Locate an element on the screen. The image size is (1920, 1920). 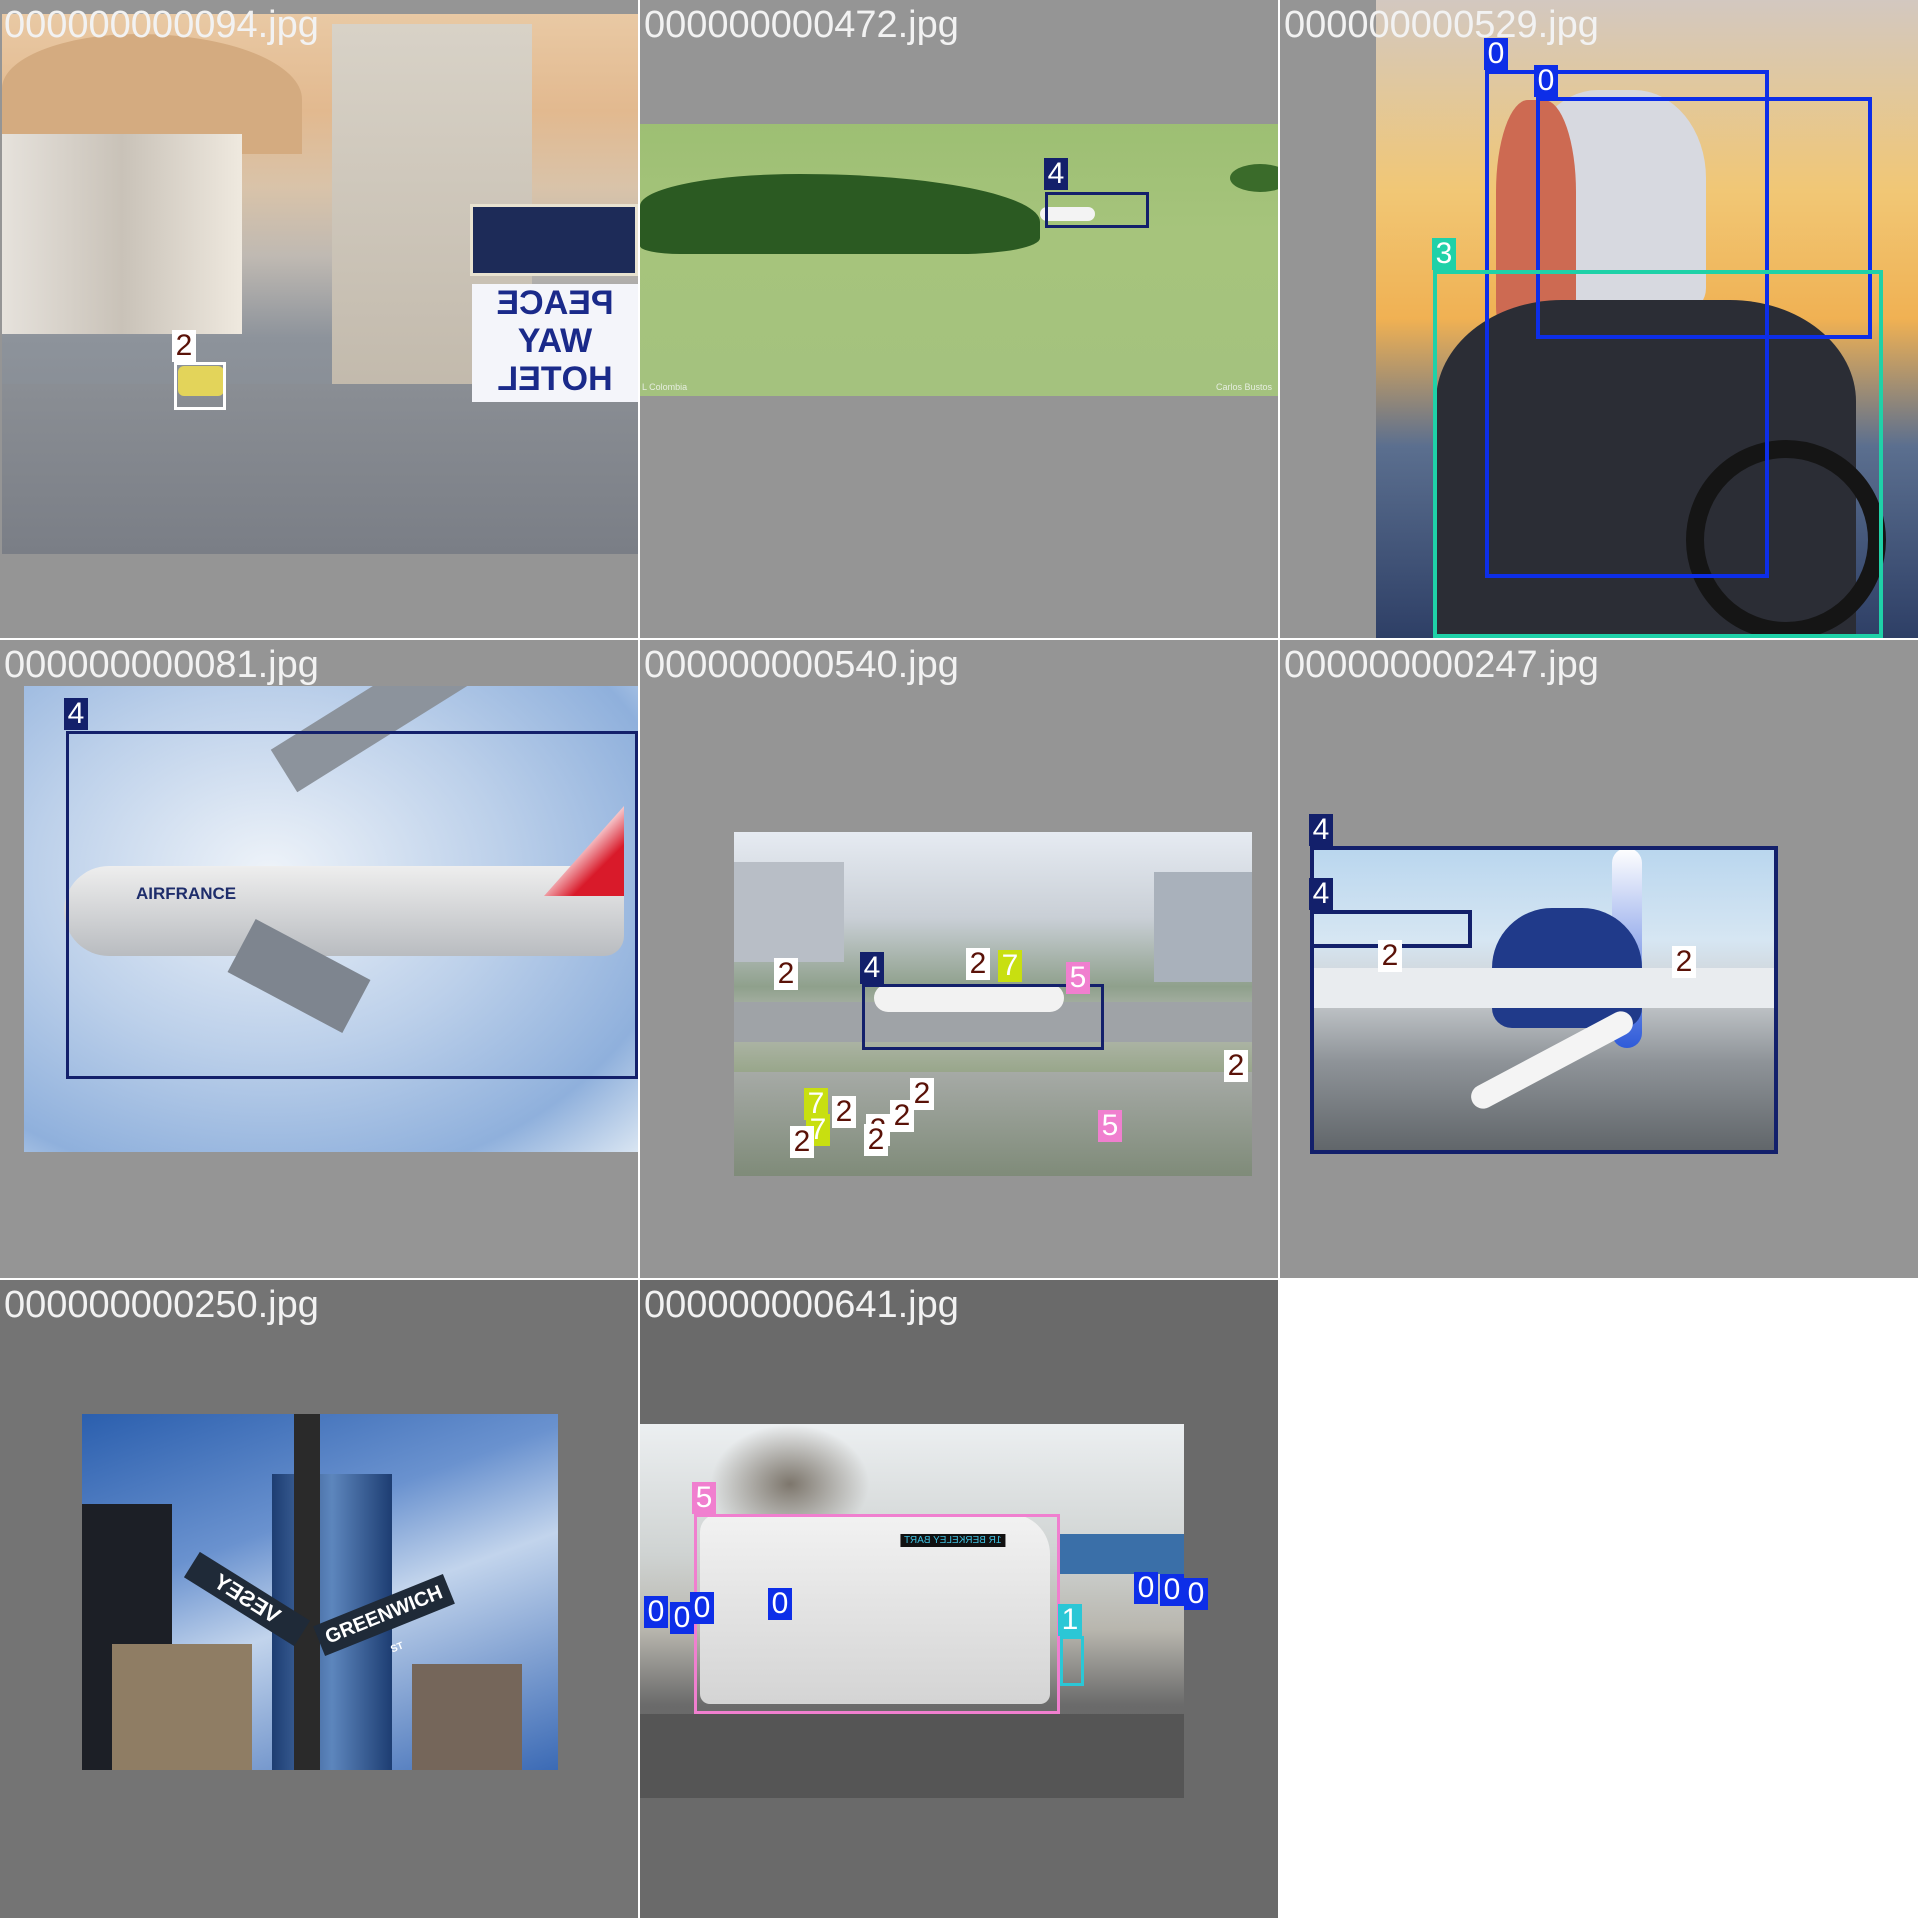
detection-label: 3 is located at coordinates (1444, 254).